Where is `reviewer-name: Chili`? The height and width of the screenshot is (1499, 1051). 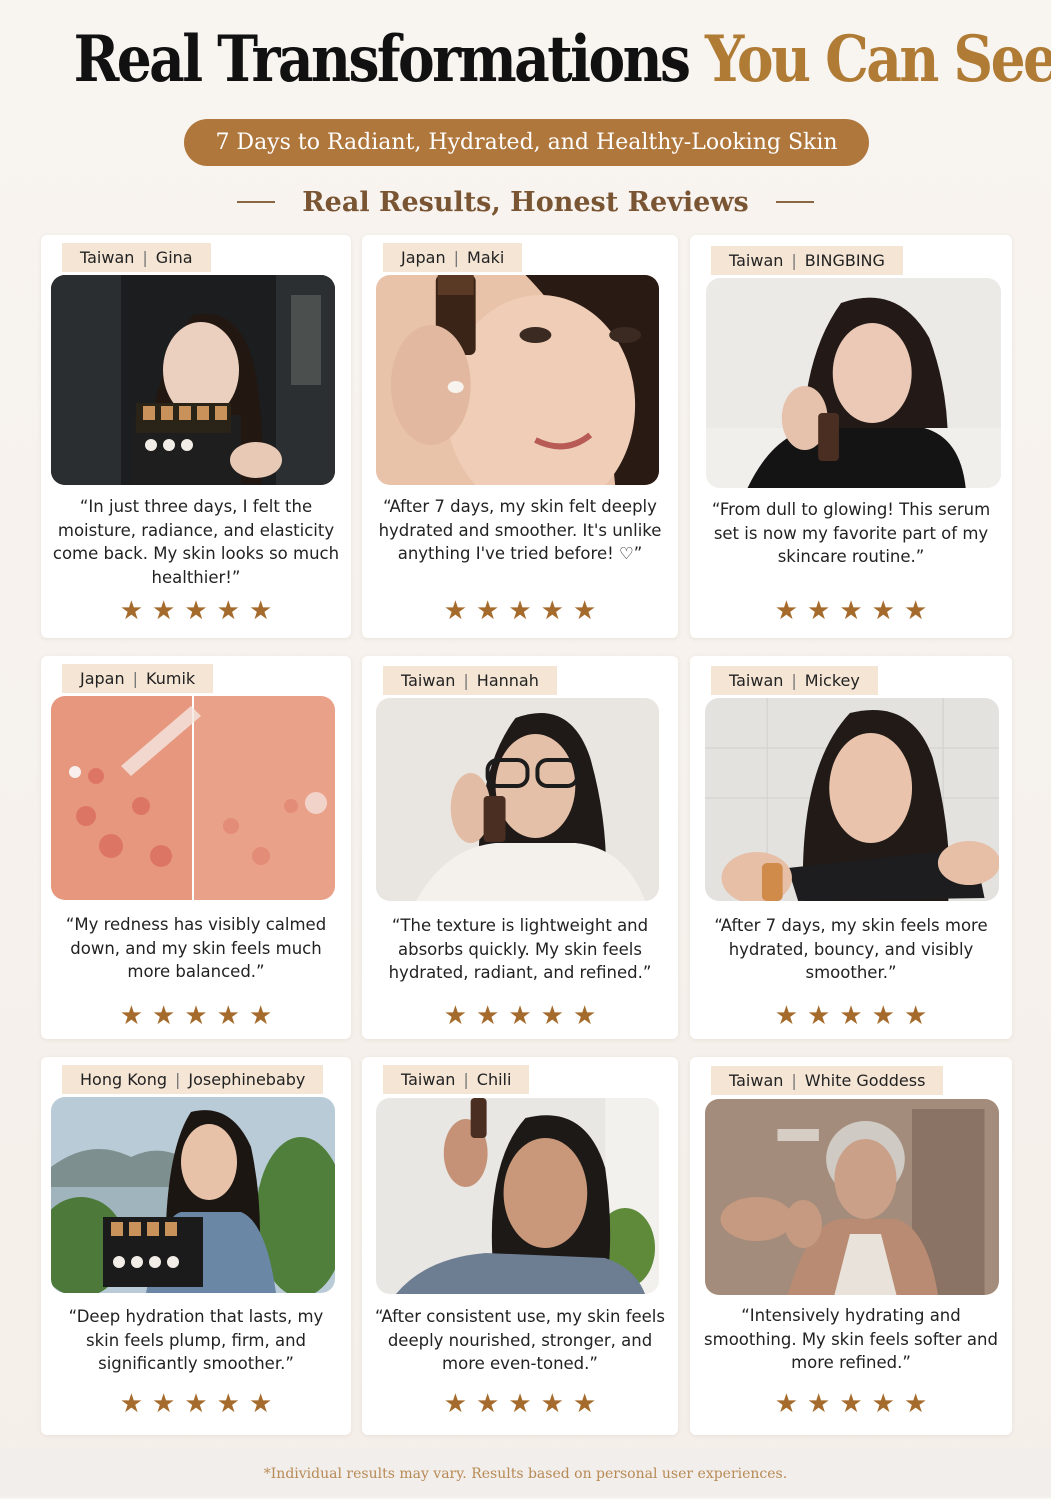 reviewer-name: Chili is located at coordinates (494, 1079).